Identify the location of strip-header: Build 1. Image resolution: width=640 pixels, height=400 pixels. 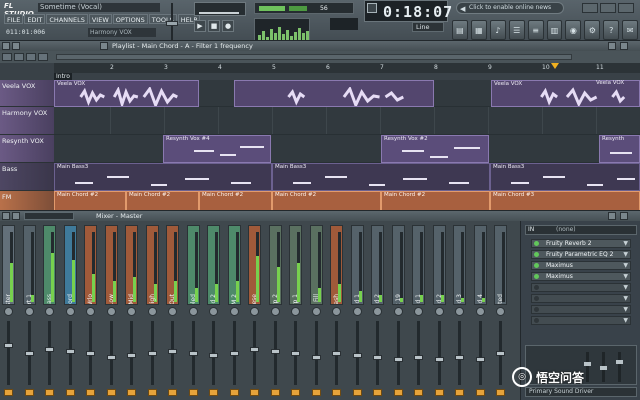
(357, 265).